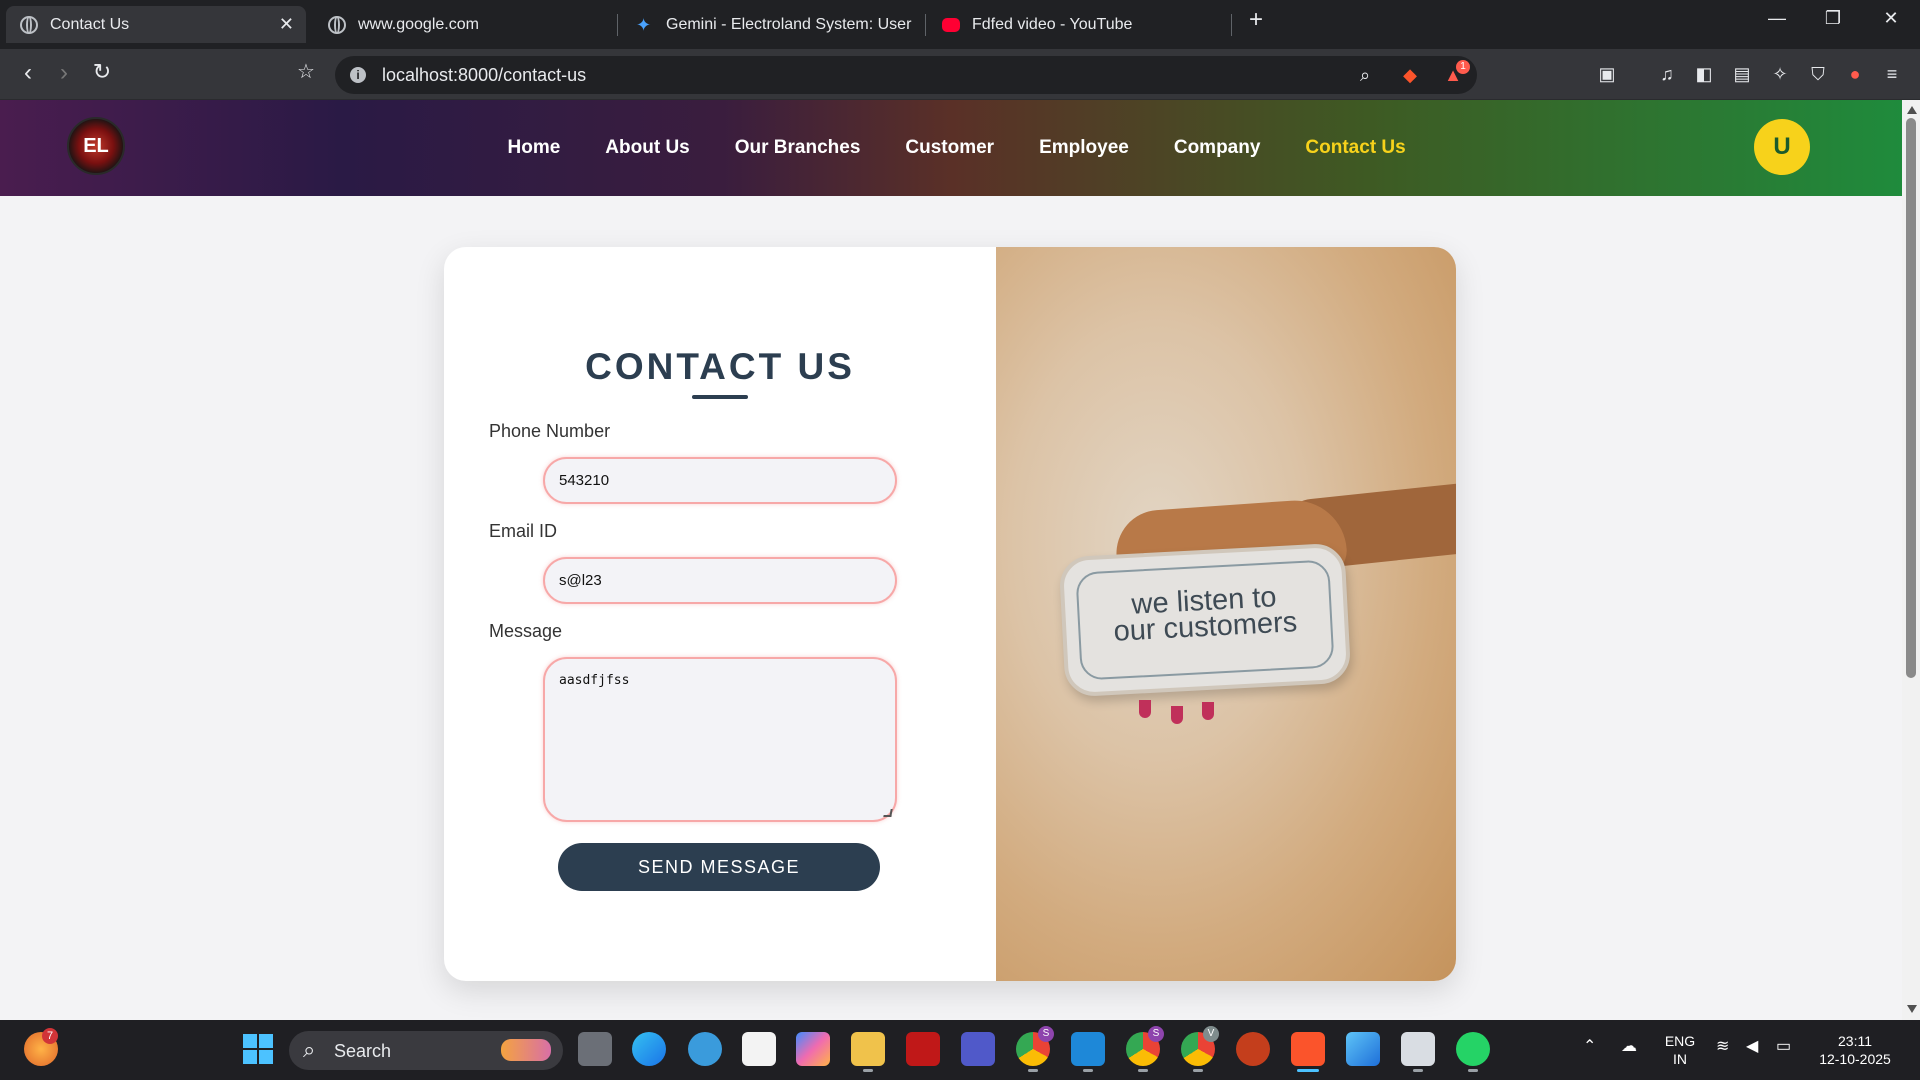 The image size is (1920, 1080). I want to click on zoom-icon: ⌕, so click(1365, 75).